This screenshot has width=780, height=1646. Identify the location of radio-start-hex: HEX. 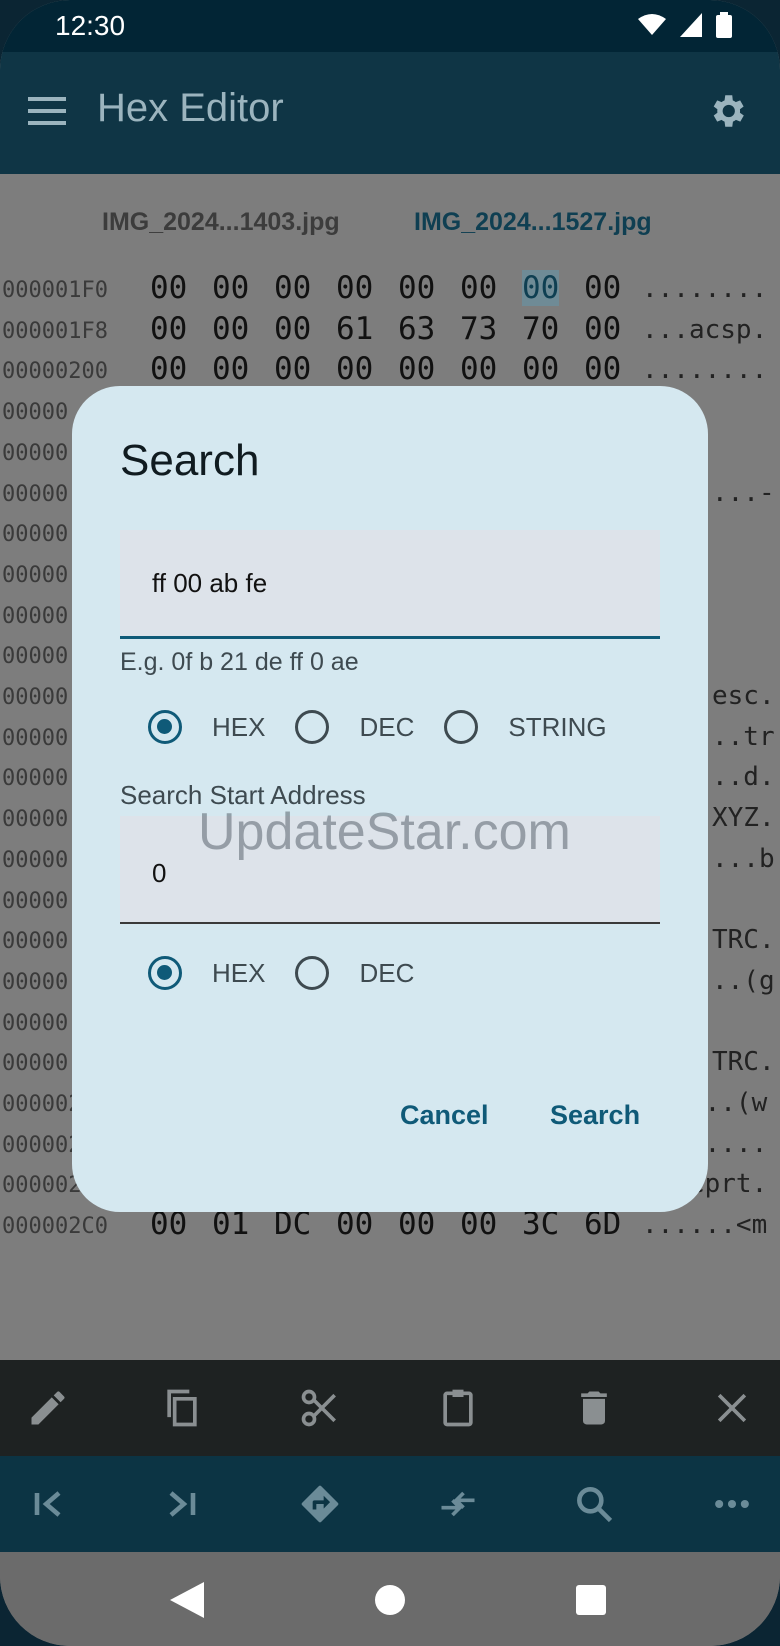
(206, 973).